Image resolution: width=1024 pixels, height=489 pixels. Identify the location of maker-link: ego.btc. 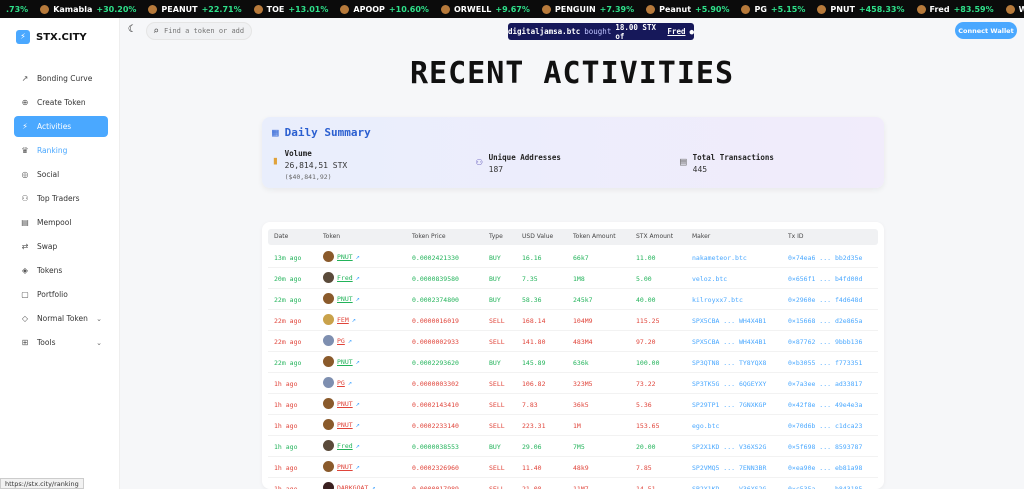
(705, 426).